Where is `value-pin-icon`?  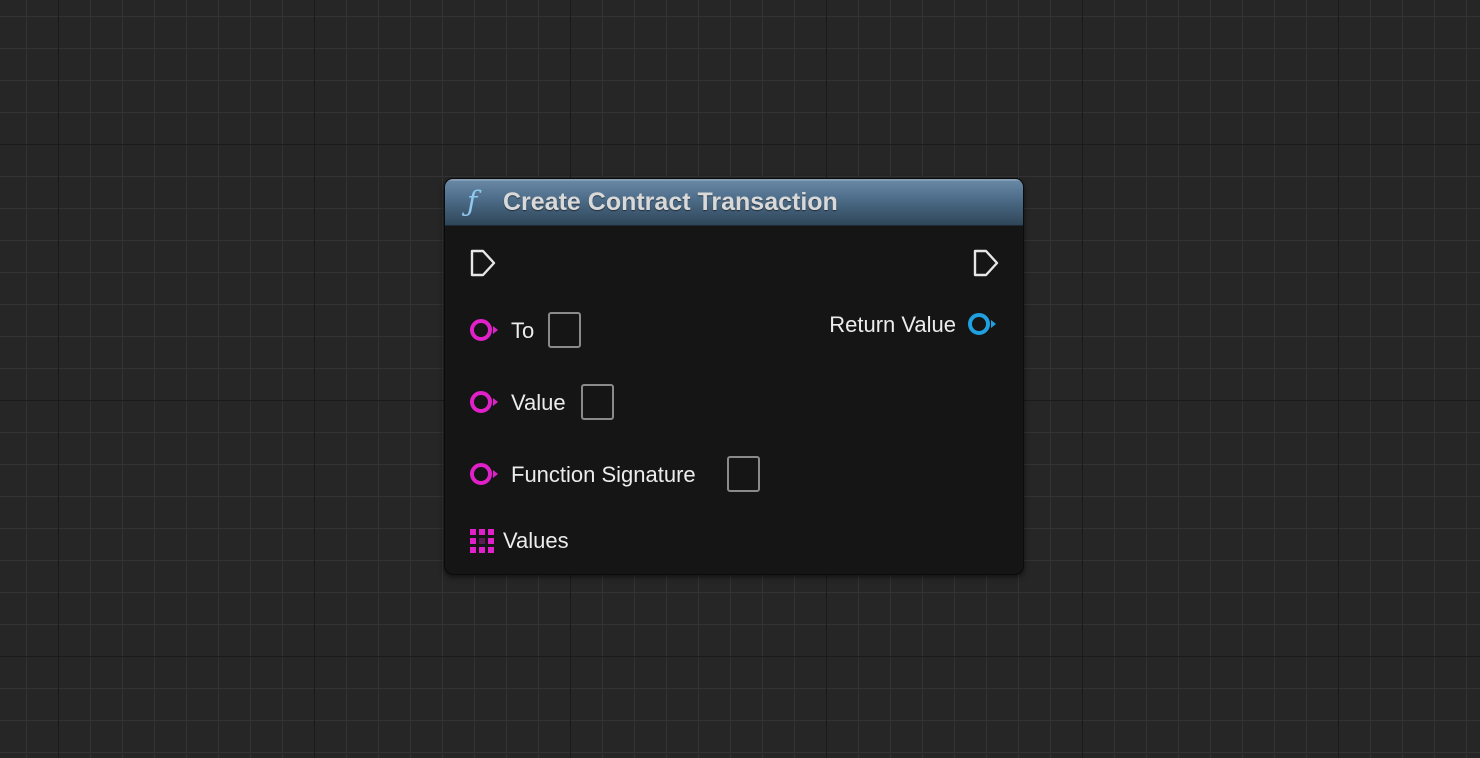
value-pin-icon is located at coordinates (484, 402).